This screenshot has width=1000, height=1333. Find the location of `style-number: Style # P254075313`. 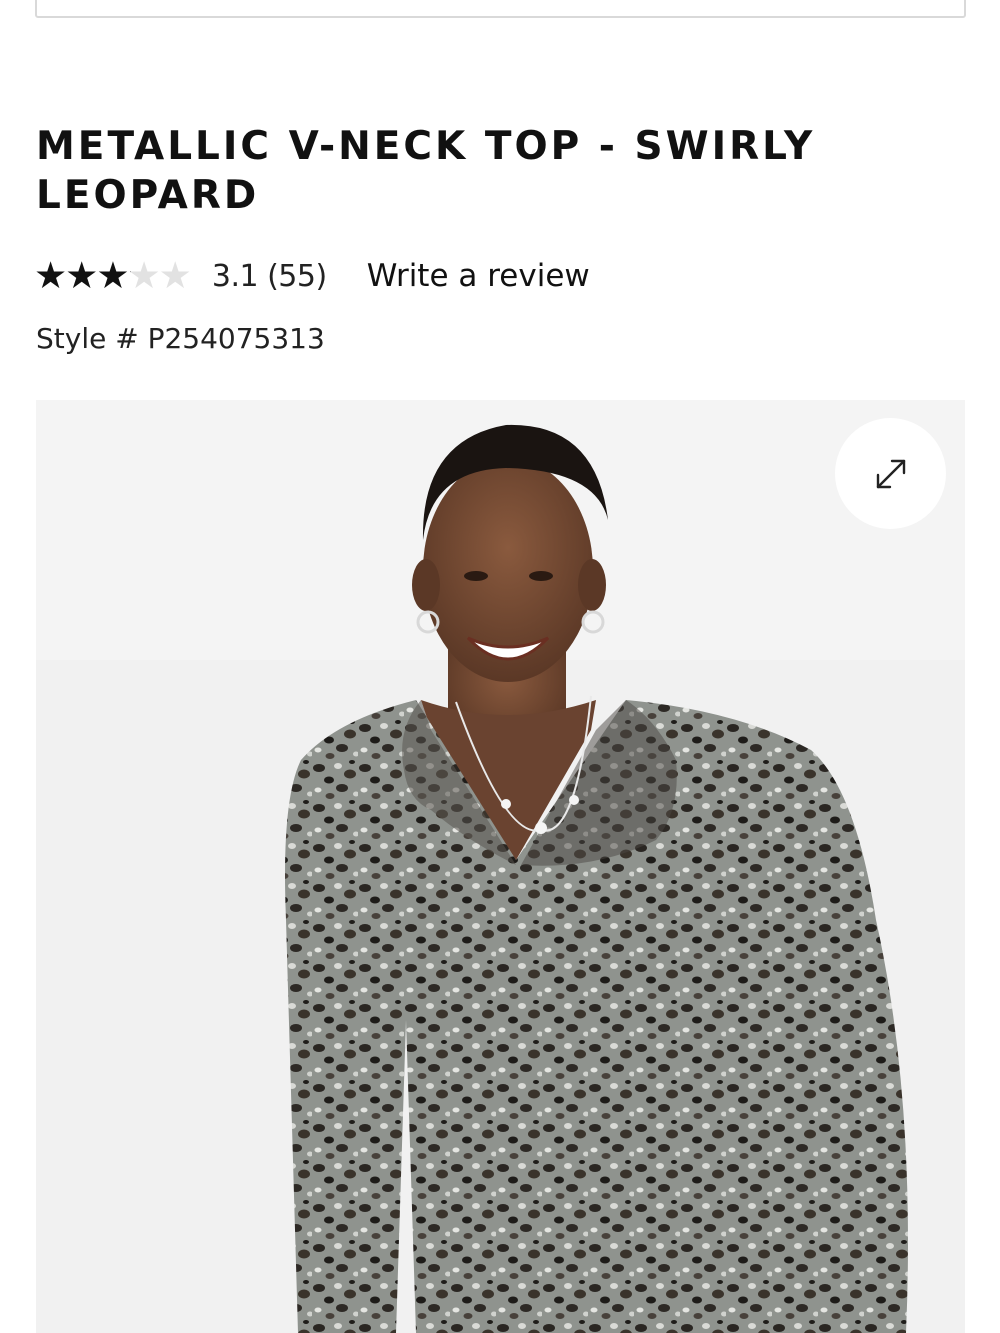

style-number: Style # P254075313 is located at coordinates (180, 338).